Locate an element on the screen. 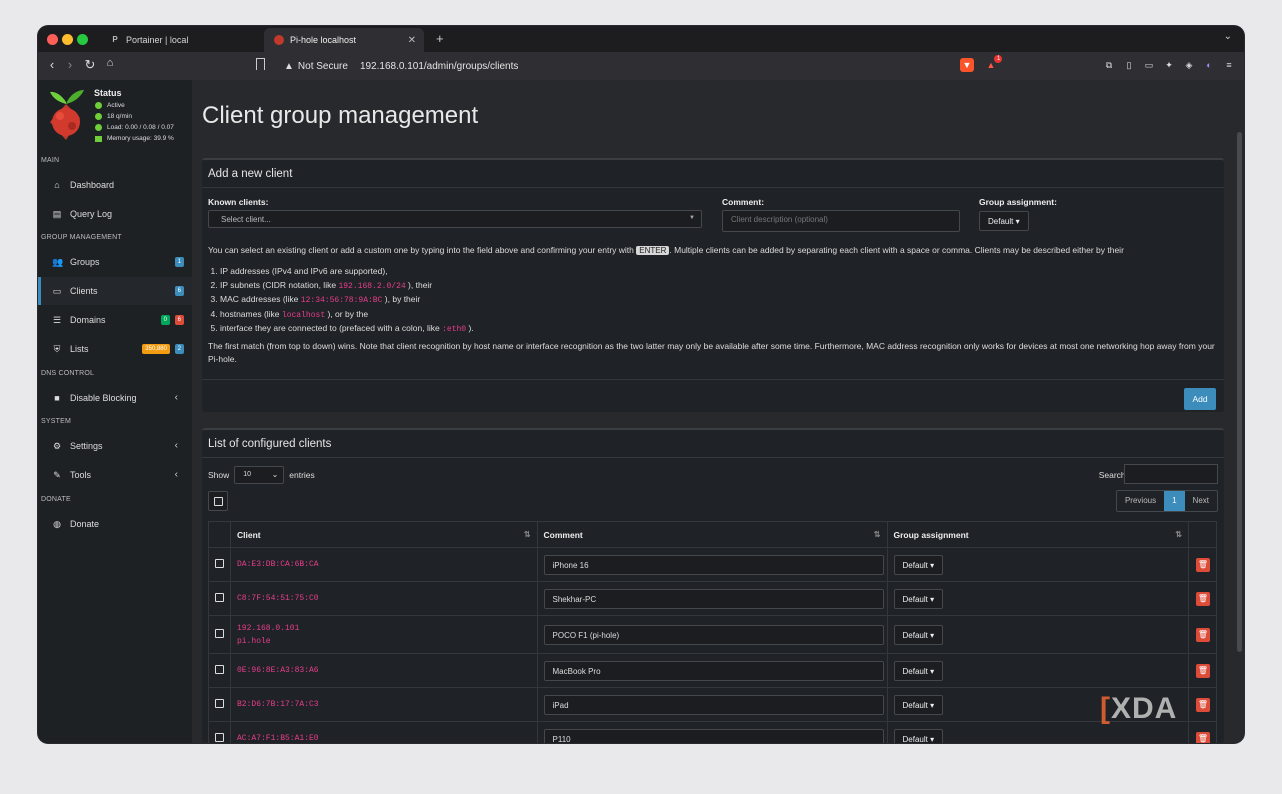 Image resolution: width=1282 pixels, height=794 pixels. close-tab-icon: ✕ is located at coordinates (412, 40).